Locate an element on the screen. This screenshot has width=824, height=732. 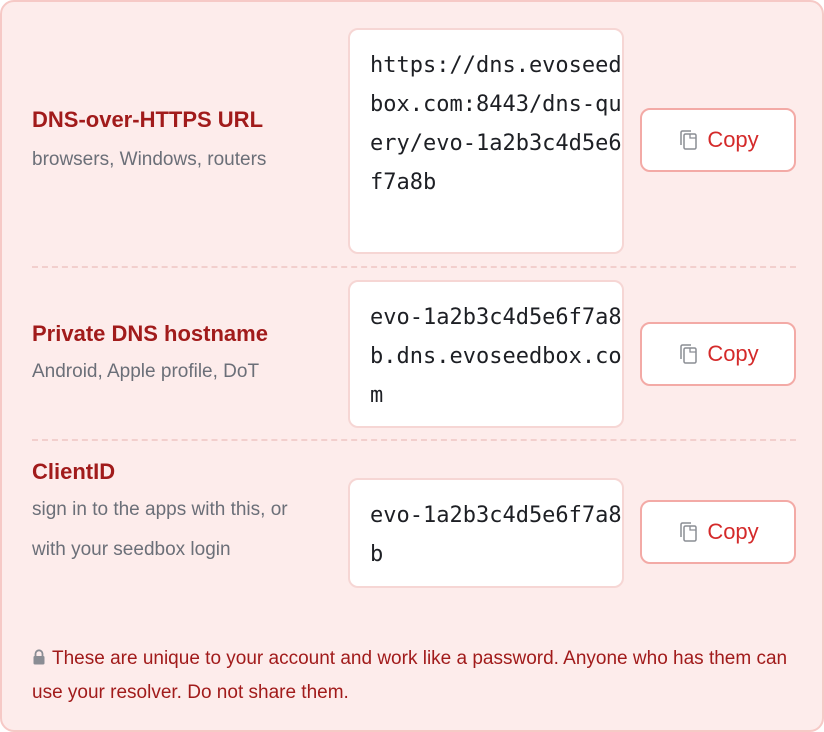
copy-doh-url-button: Copy is located at coordinates (718, 140).